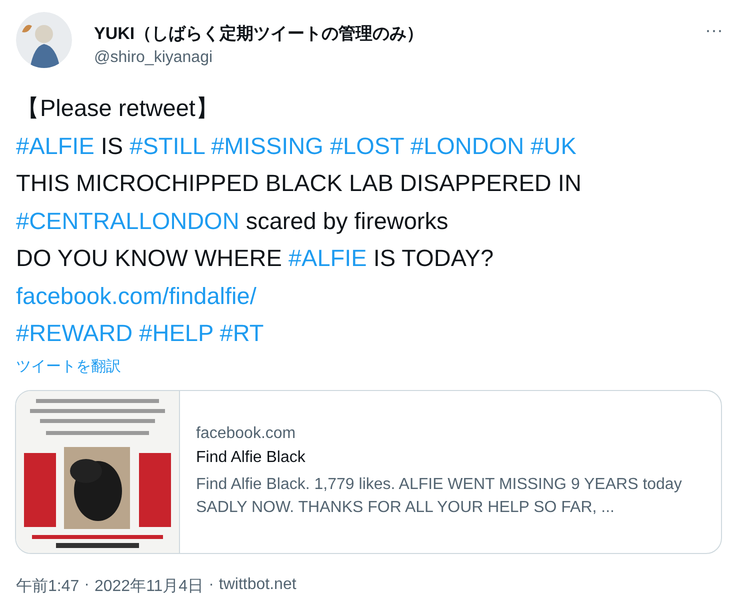 Image resolution: width=743 pixels, height=605 pixels. Describe the element at coordinates (136, 295) in the screenshot. I see `url-link: facebook.com/findalfie/` at that location.